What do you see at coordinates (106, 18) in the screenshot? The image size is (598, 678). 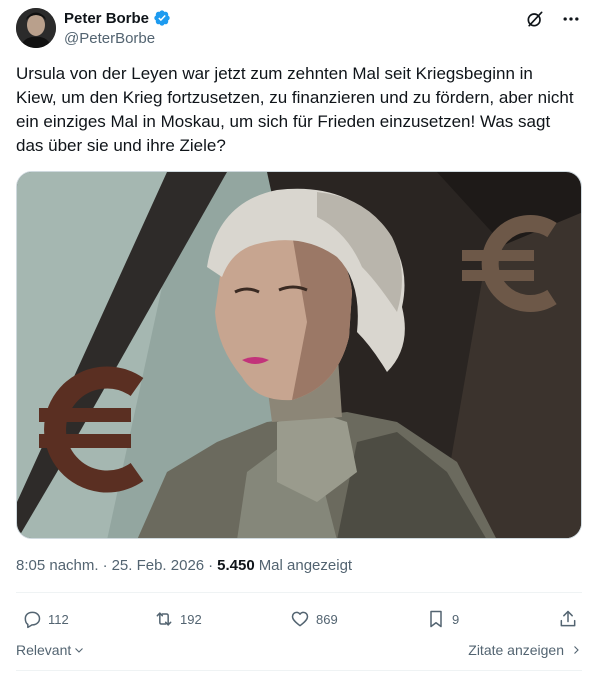 I see `author-display-name: Peter Borbe` at bounding box center [106, 18].